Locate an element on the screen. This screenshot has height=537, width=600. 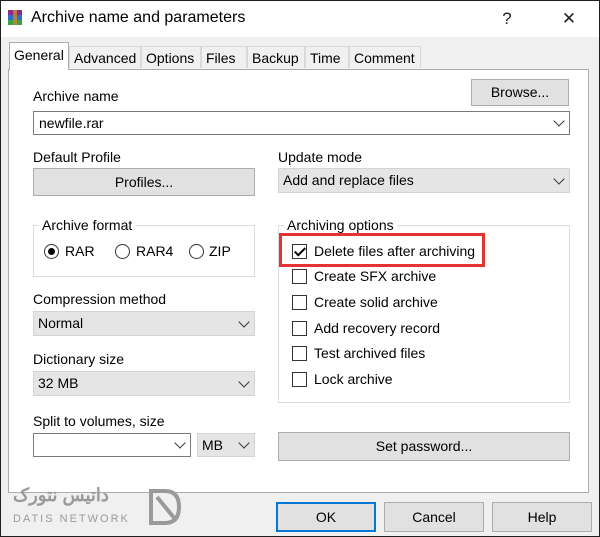
red-highlight-box is located at coordinates (382, 250).